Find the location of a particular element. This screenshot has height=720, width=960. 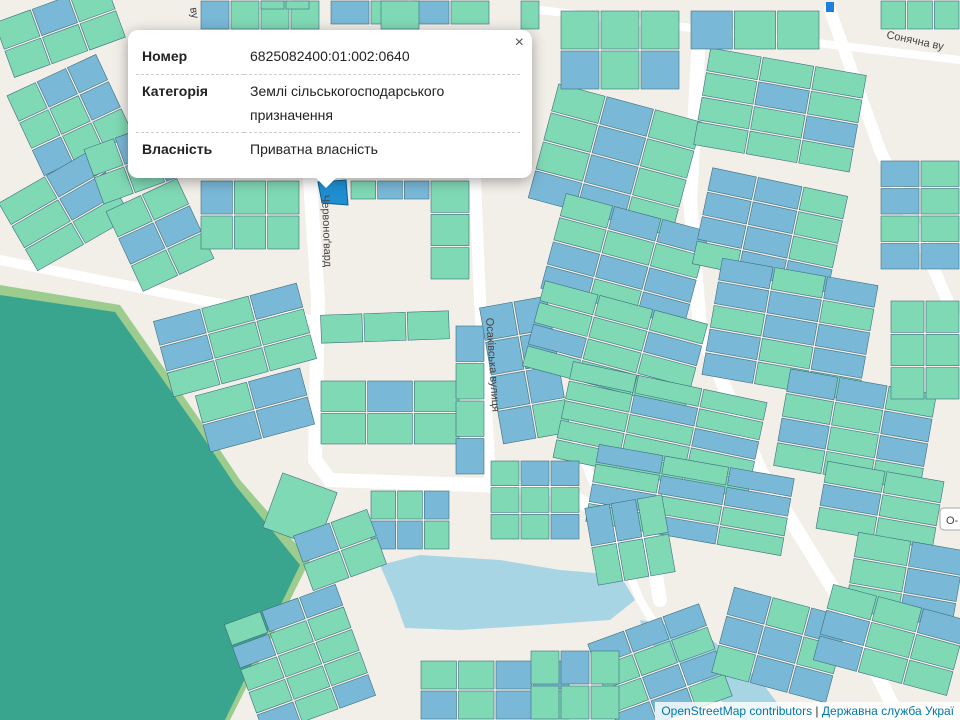

service-attribution-link: Державна служба Украї is located at coordinates (888, 711).